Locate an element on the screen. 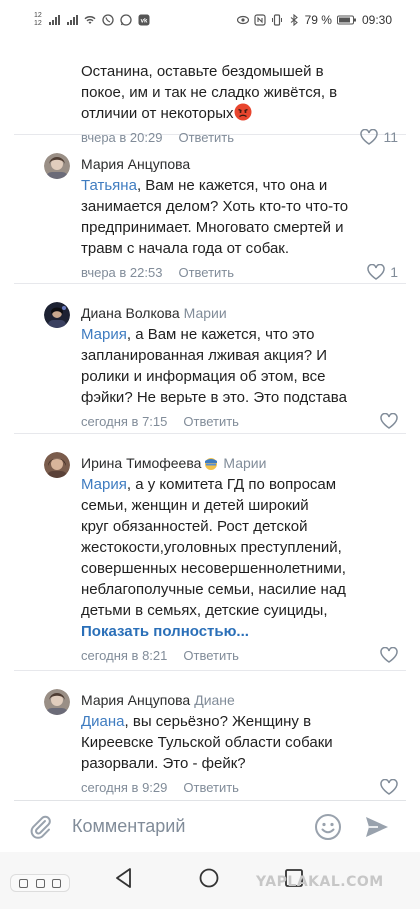  comment-meta: сегодня в 7:15 Ответить is located at coordinates (239, 421).